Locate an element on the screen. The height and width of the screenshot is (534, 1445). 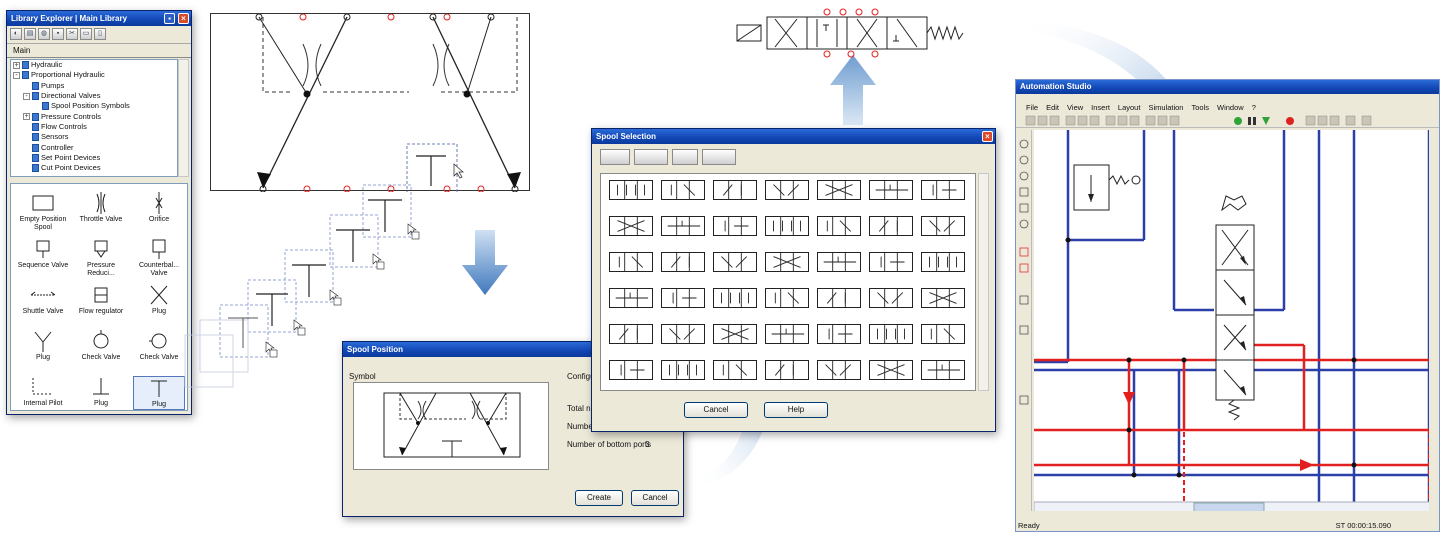
library-icon: ▤ is located at coordinates (30, 34).